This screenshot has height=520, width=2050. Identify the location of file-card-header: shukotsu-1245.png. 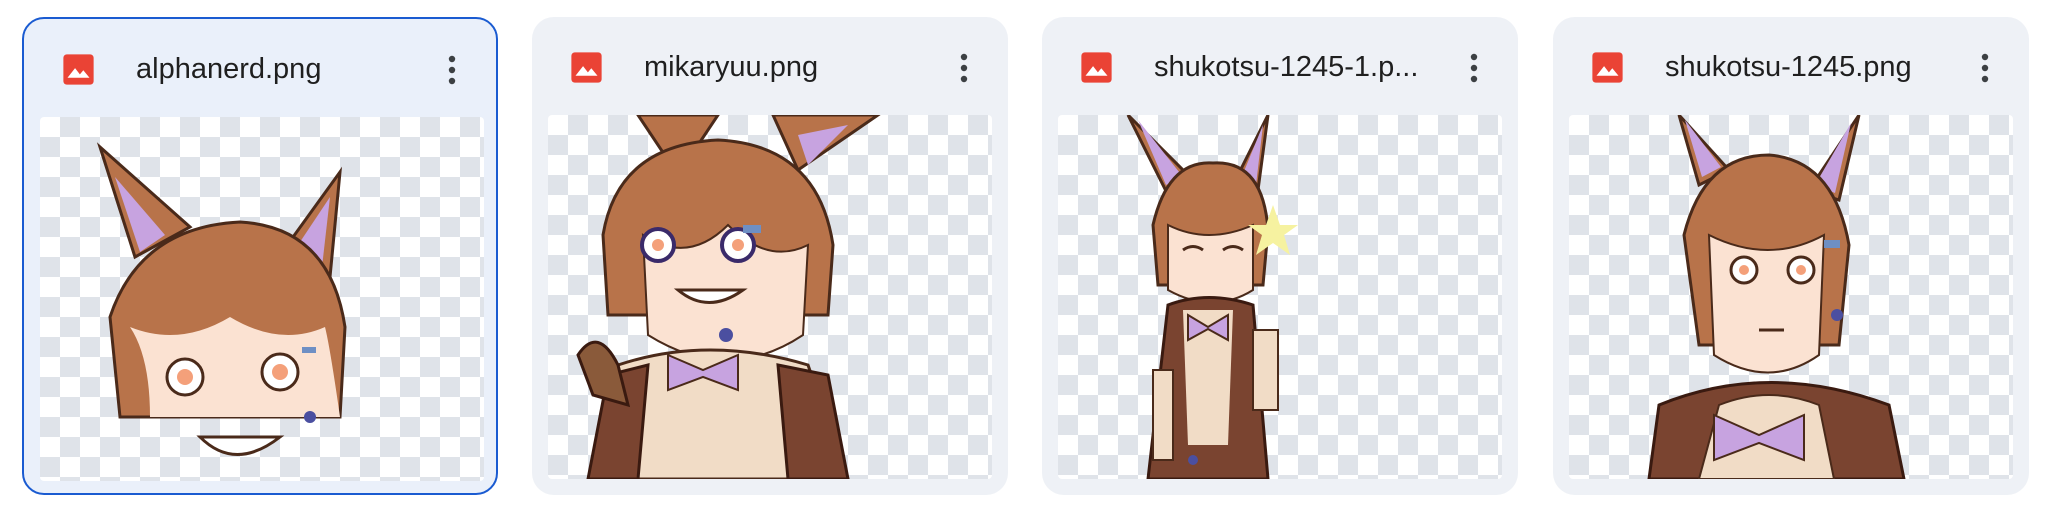
(1791, 66).